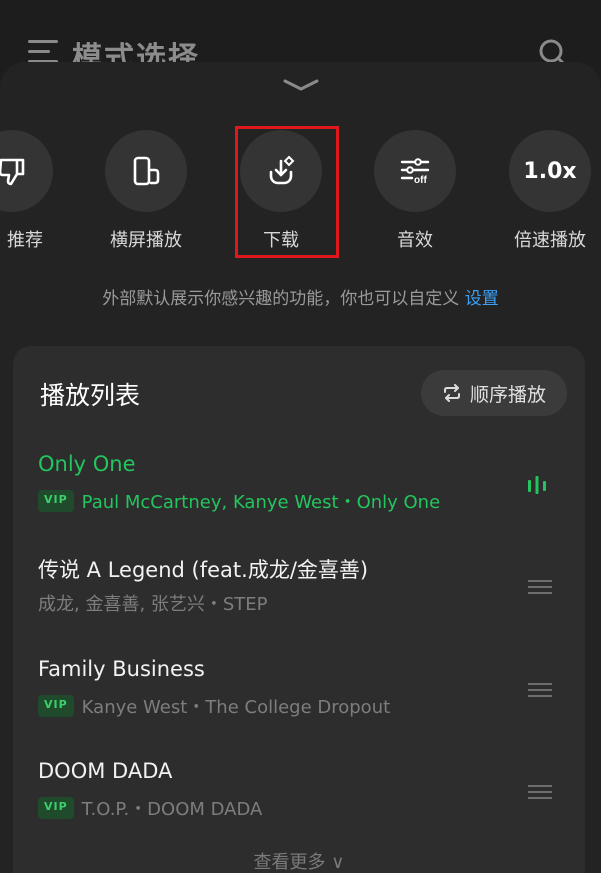  I want to click on action-label: 音效, so click(415, 240).